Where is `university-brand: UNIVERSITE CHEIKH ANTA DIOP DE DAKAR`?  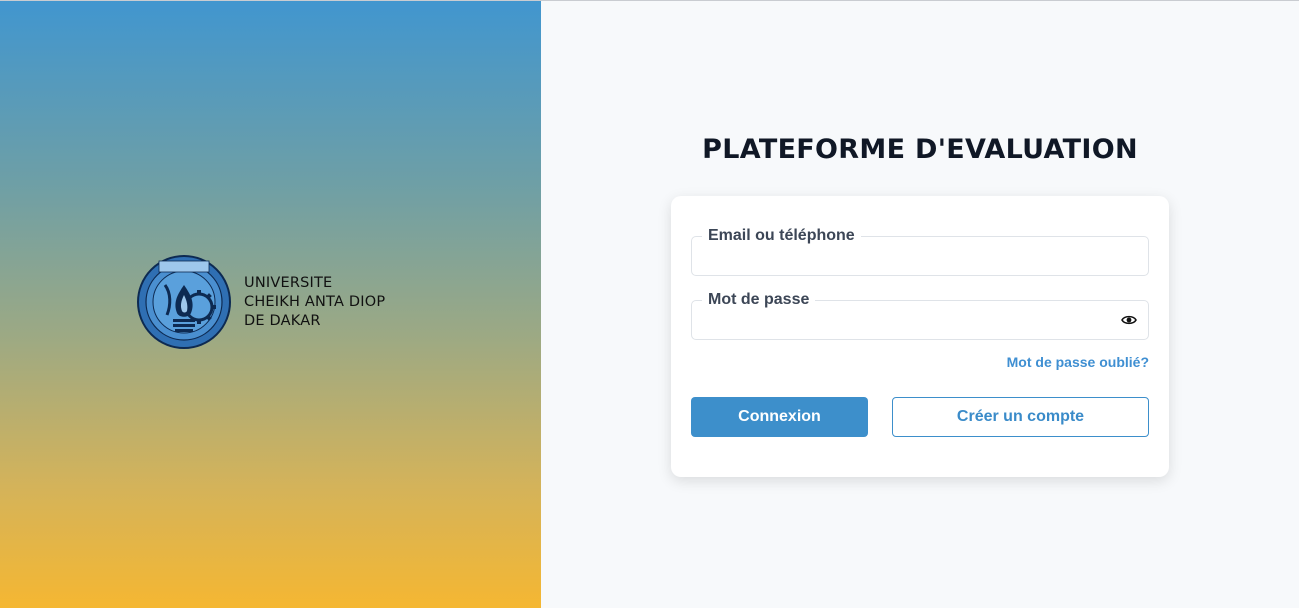 university-brand: UNIVERSITE CHEIKH ANTA DIOP DE DAKAR is located at coordinates (261, 302).